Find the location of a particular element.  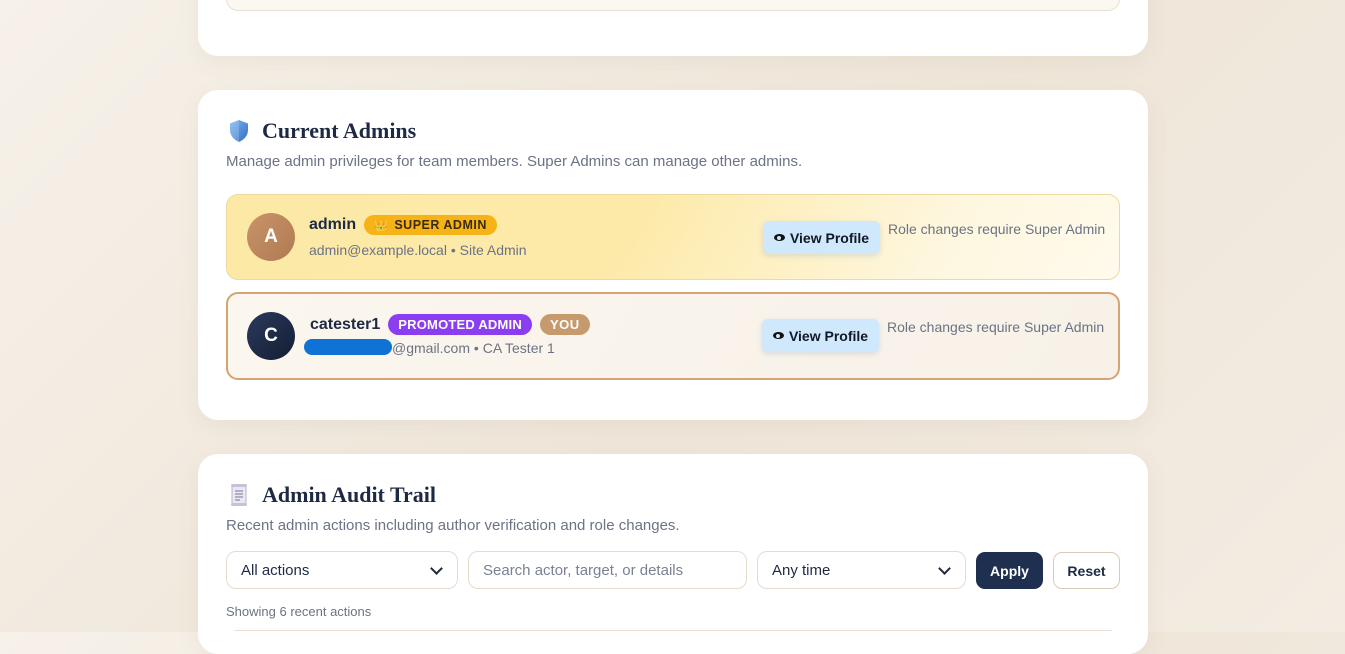

current-admins-header: Current Admins is located at coordinates (321, 131).